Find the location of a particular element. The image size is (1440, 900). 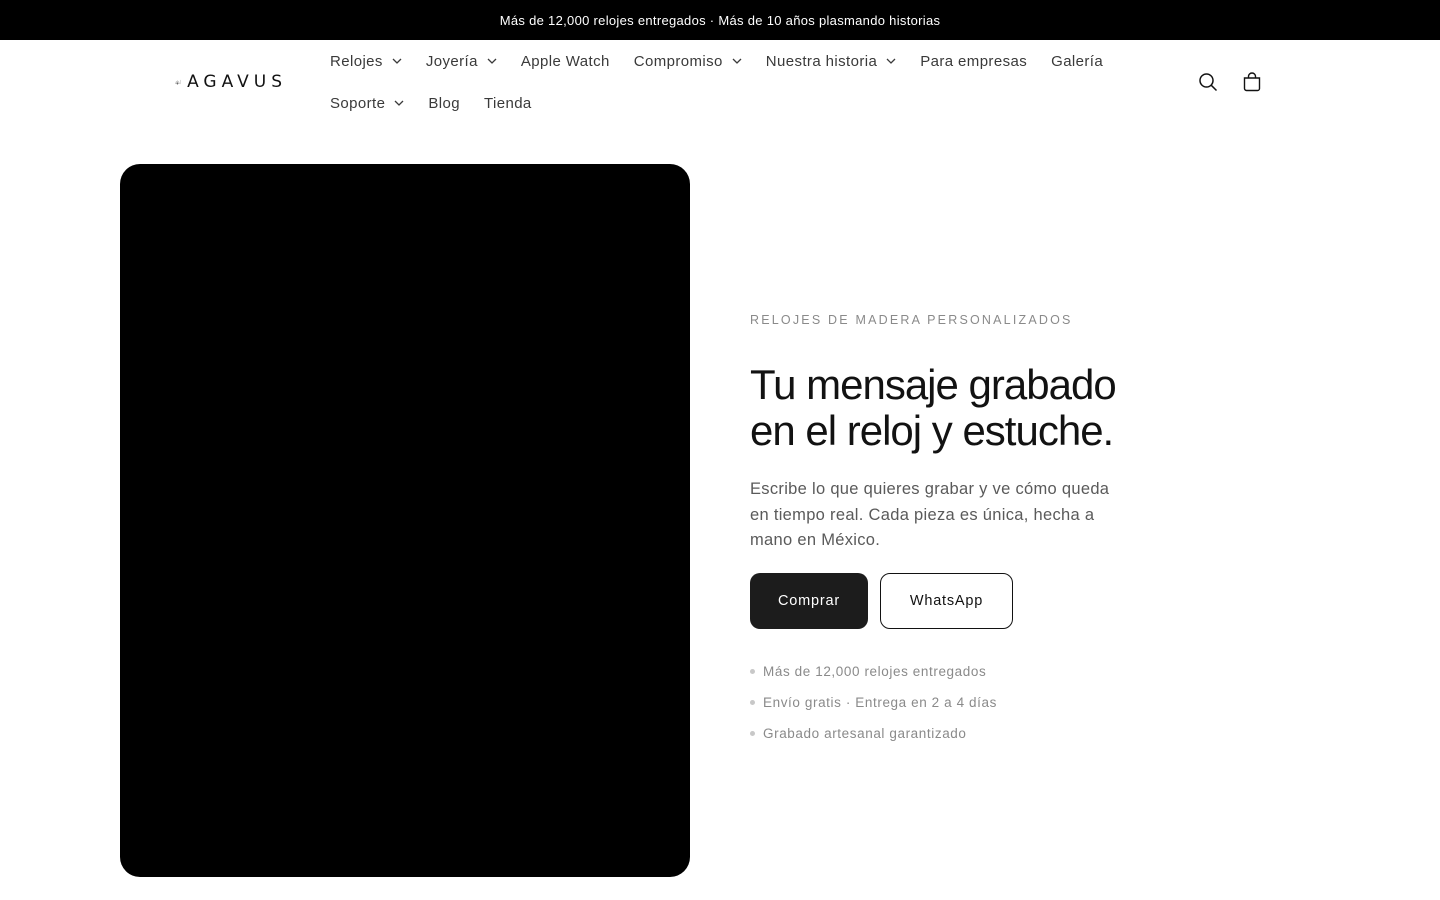

nav-item-relojes: Relojes is located at coordinates (366, 61).